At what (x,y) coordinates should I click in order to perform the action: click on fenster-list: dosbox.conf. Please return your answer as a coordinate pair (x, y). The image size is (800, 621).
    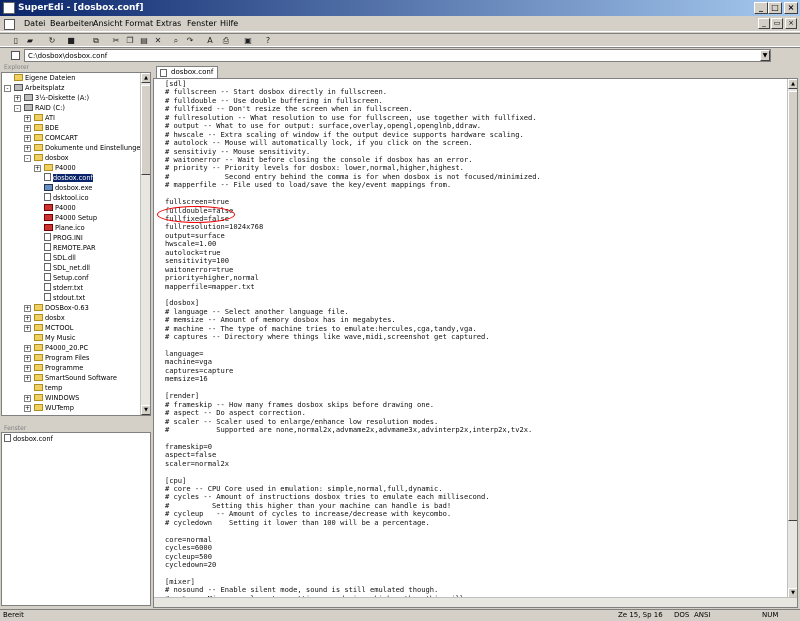
    Looking at the image, I should click on (76, 519).